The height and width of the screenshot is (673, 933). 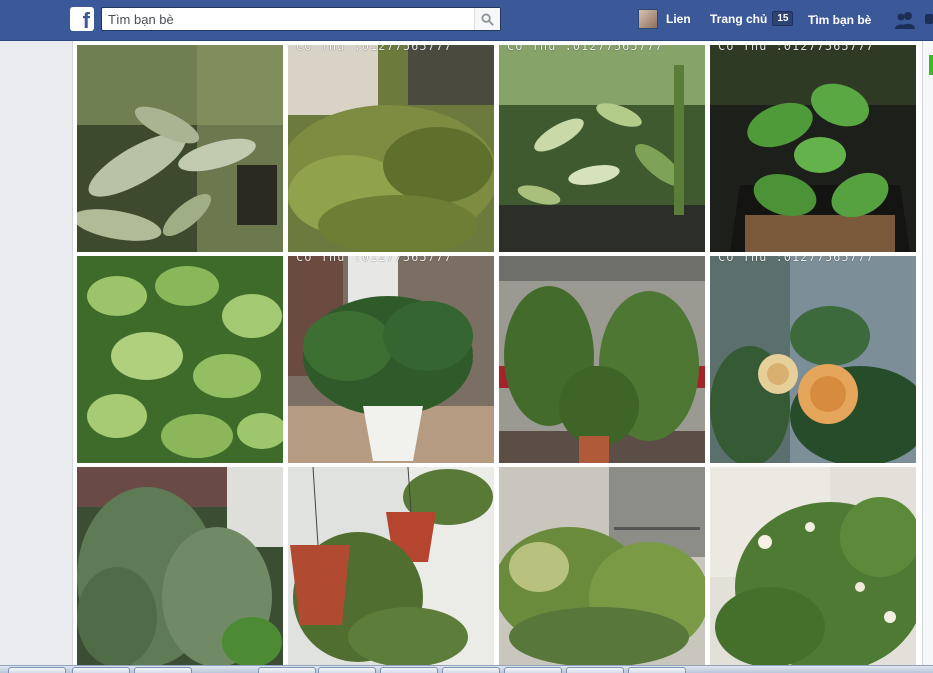 I want to click on shrub-shelf-image, so click(x=602, y=566).